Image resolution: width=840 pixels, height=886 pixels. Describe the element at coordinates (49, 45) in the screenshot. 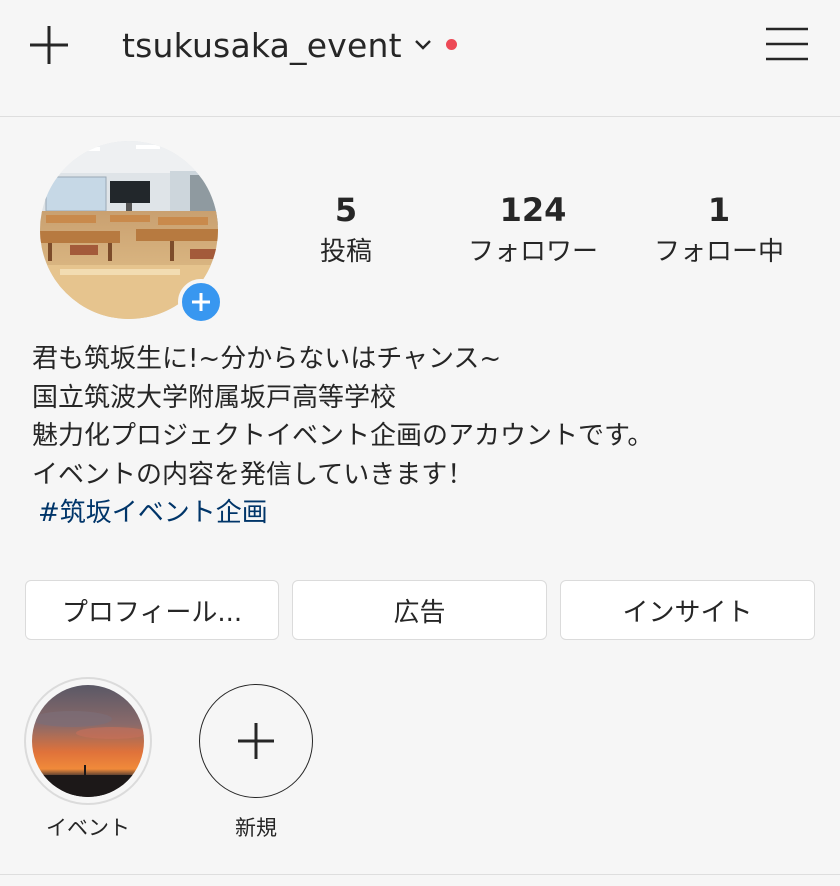

I see `new-post-plus-icon` at that location.